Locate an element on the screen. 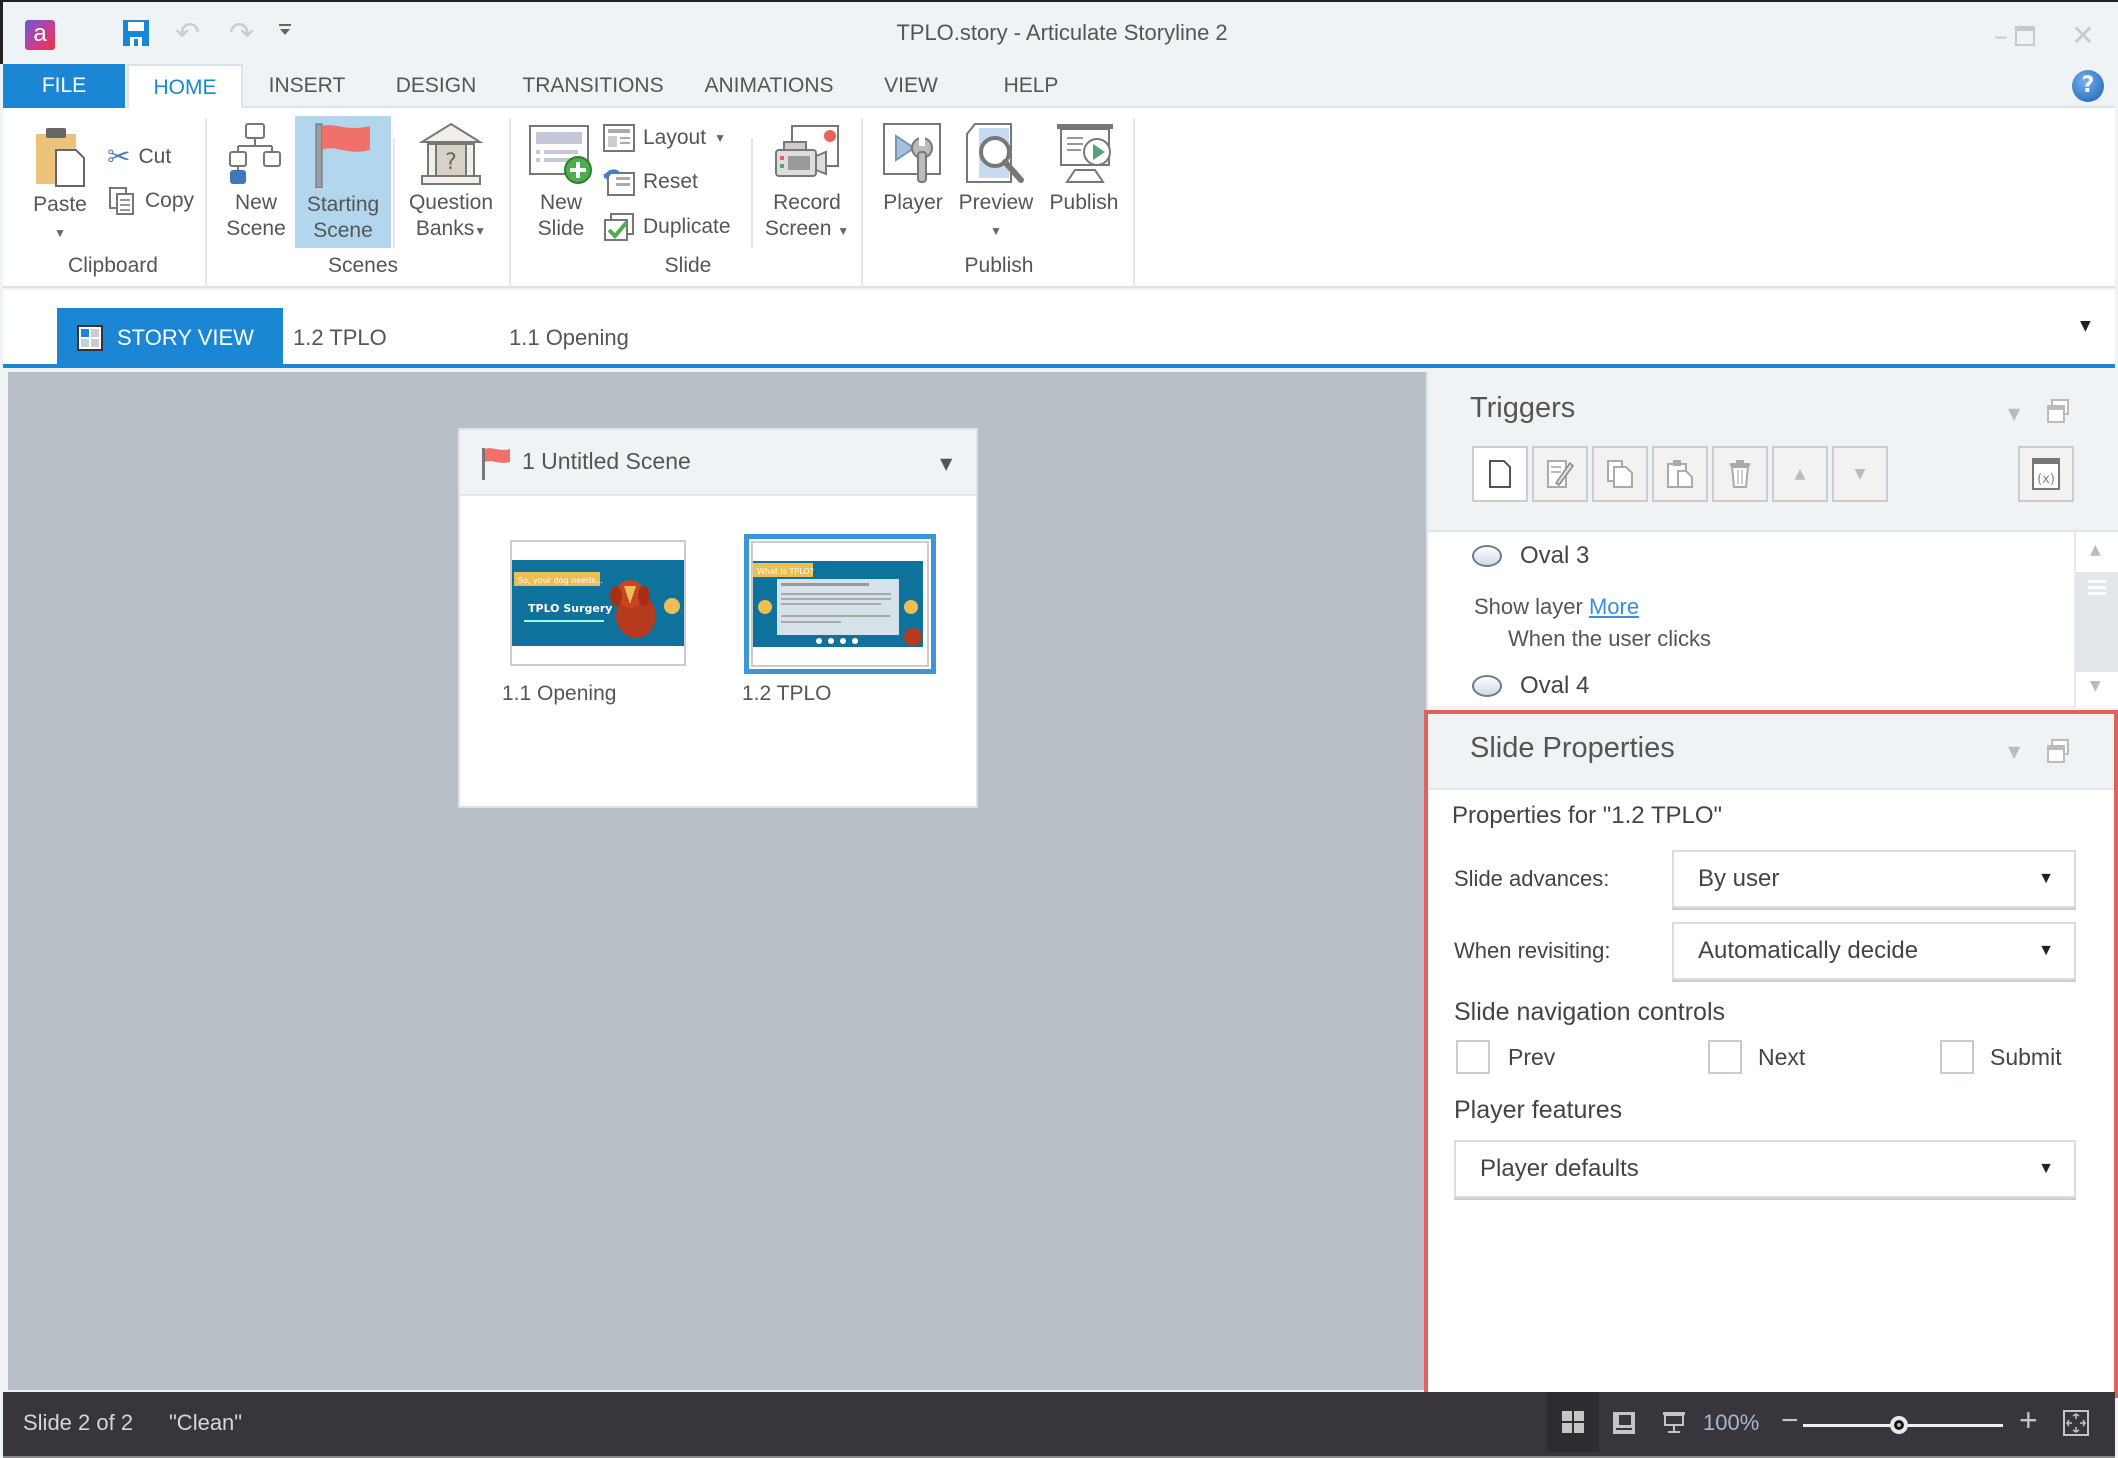 Image resolution: width=2118 pixels, height=1458 pixels. paste-trigger-button is located at coordinates (1680, 474).